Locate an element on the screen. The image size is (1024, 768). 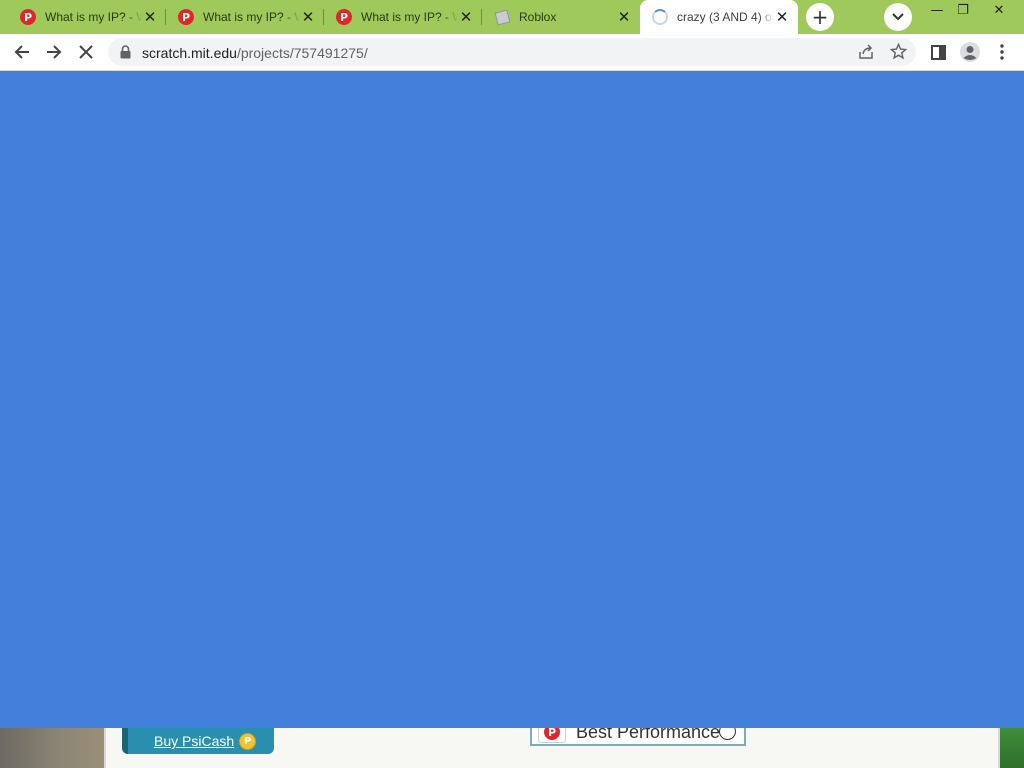
browser-toolbar: scratch.mit.edu/projects/757491275/ is located at coordinates (512, 52).